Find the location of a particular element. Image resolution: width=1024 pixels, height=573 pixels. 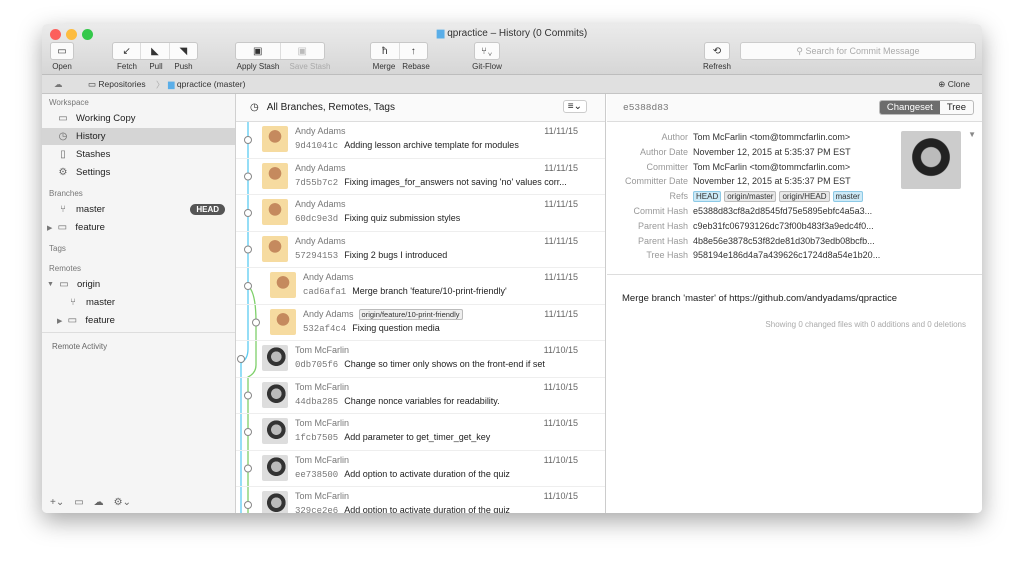

stash-group: ▣ ▣ is located at coordinates (280, 51).